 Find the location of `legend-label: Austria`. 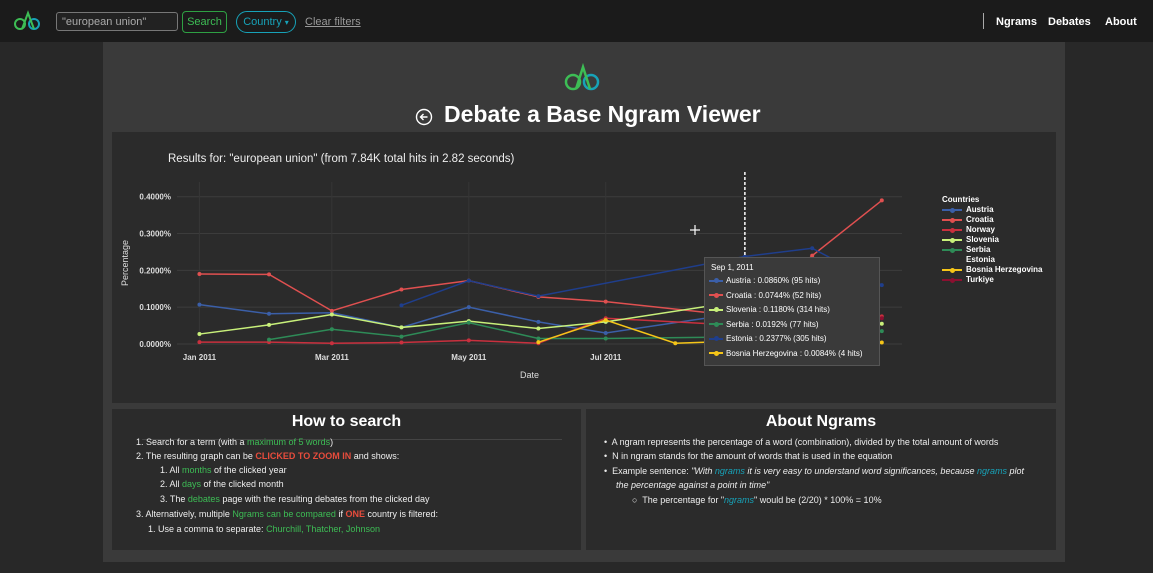

legend-label: Austria is located at coordinates (980, 209).